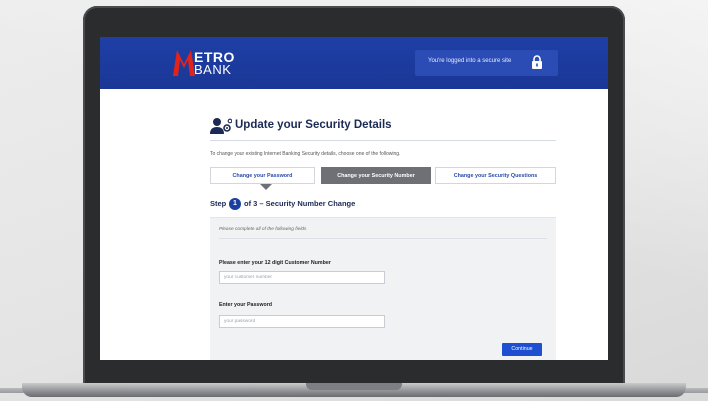  What do you see at coordinates (495, 175) in the screenshot?
I see `tab-change-security-questions: Change your Security Questions` at bounding box center [495, 175].